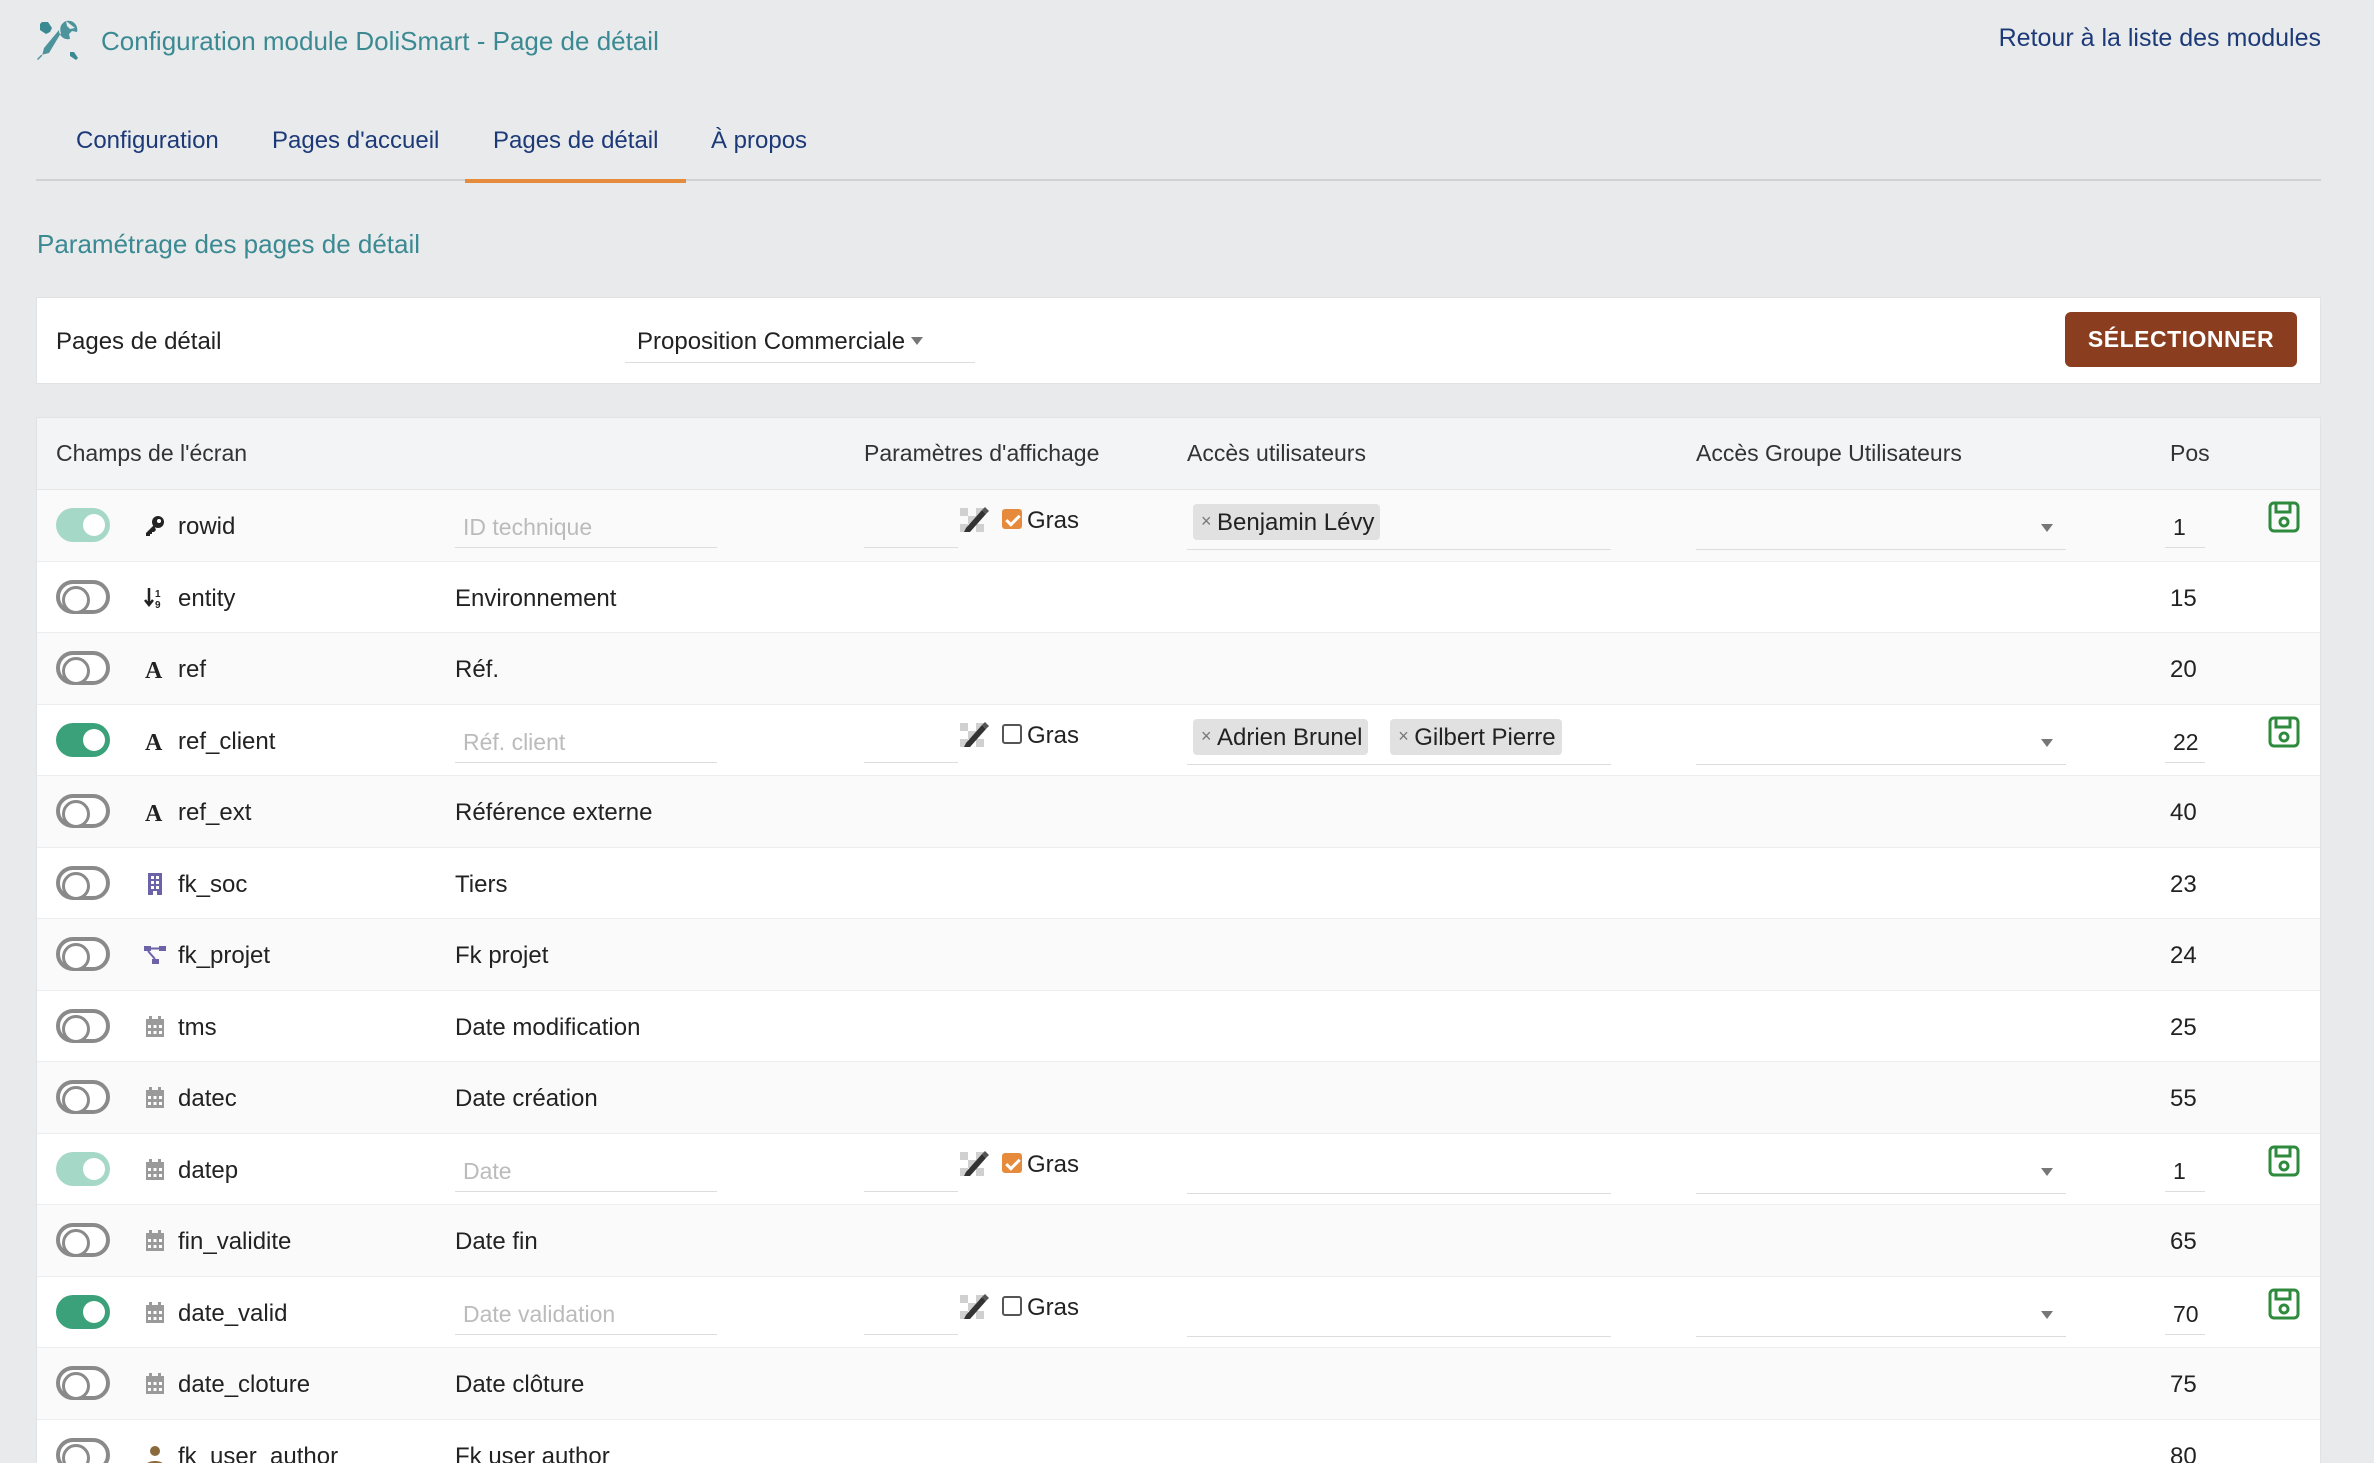 The height and width of the screenshot is (1463, 2374). Describe the element at coordinates (2183, 1384) in the screenshot. I see `position-value: 75` at that location.